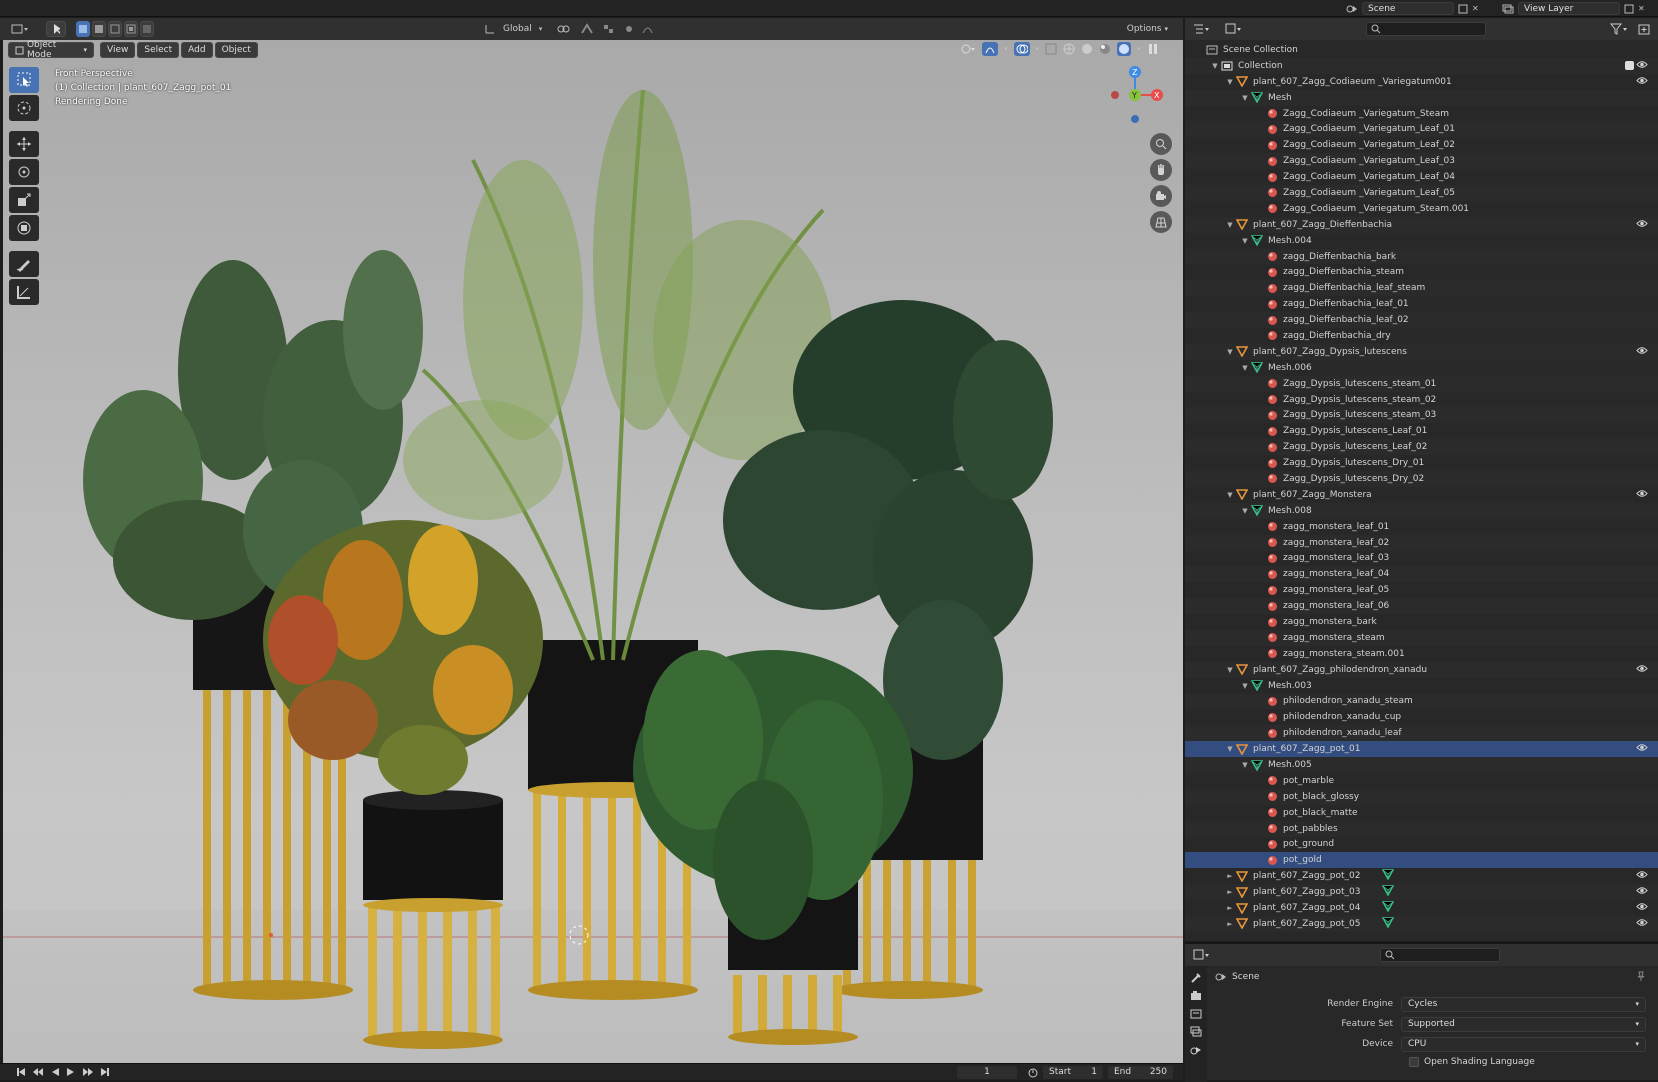 The width and height of the screenshot is (1658, 1082). I want to click on menu-add: Add, so click(197, 50).